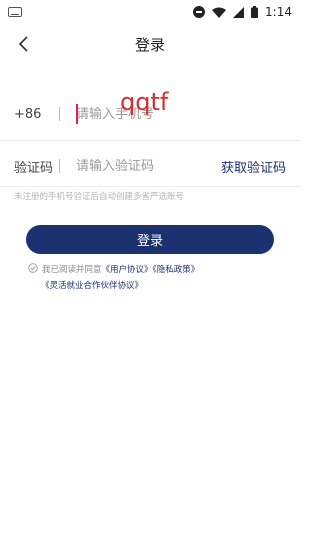  What do you see at coordinates (72, 270) in the screenshot?
I see `agreement-prefix: 我已阅读并同意` at bounding box center [72, 270].